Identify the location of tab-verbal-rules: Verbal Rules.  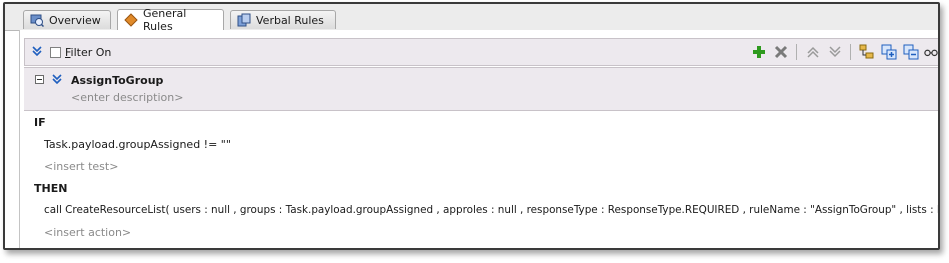
(283, 19).